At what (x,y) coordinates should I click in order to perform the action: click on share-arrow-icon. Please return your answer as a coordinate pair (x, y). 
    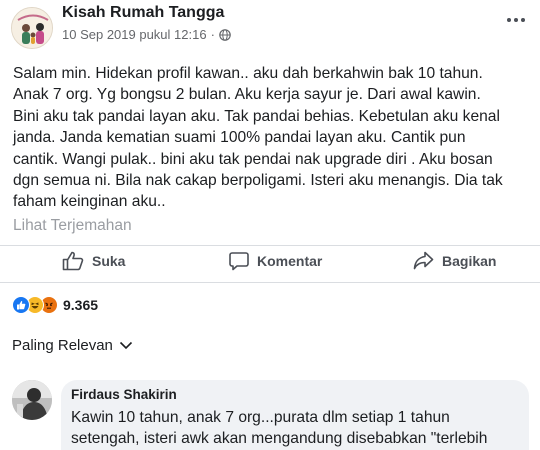
    Looking at the image, I should click on (423, 260).